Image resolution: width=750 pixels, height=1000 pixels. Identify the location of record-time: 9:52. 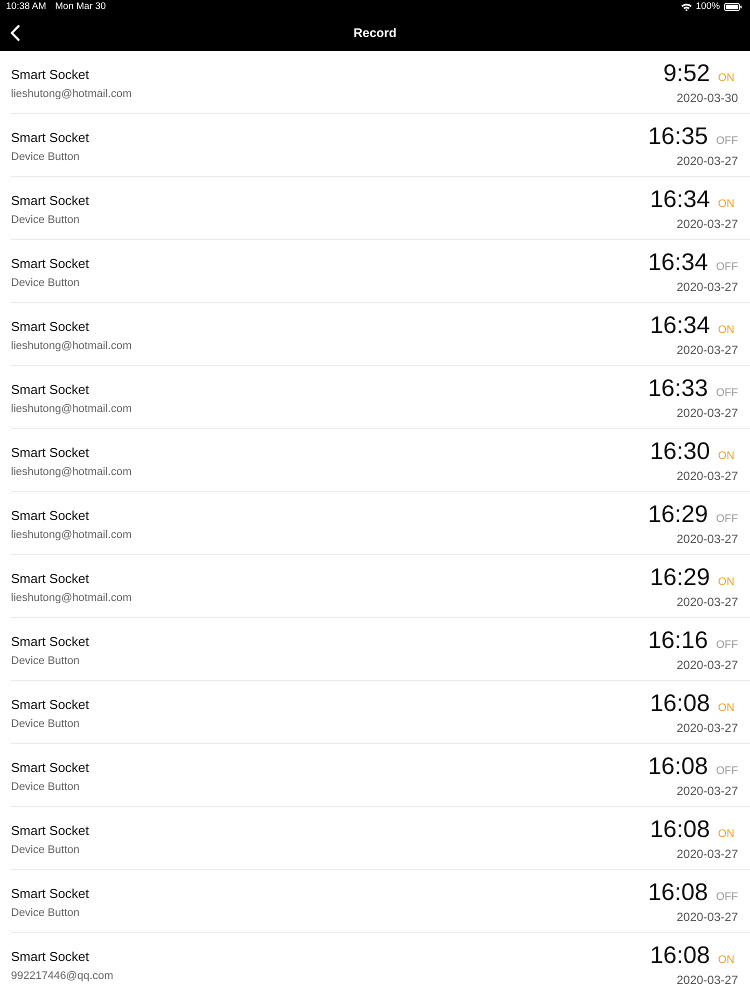
(686, 74).